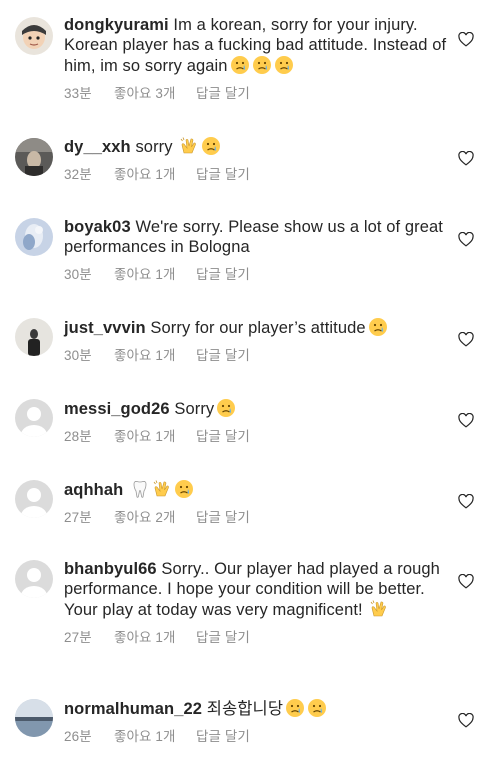  I want to click on comment-username: aqhhah, so click(93, 490).